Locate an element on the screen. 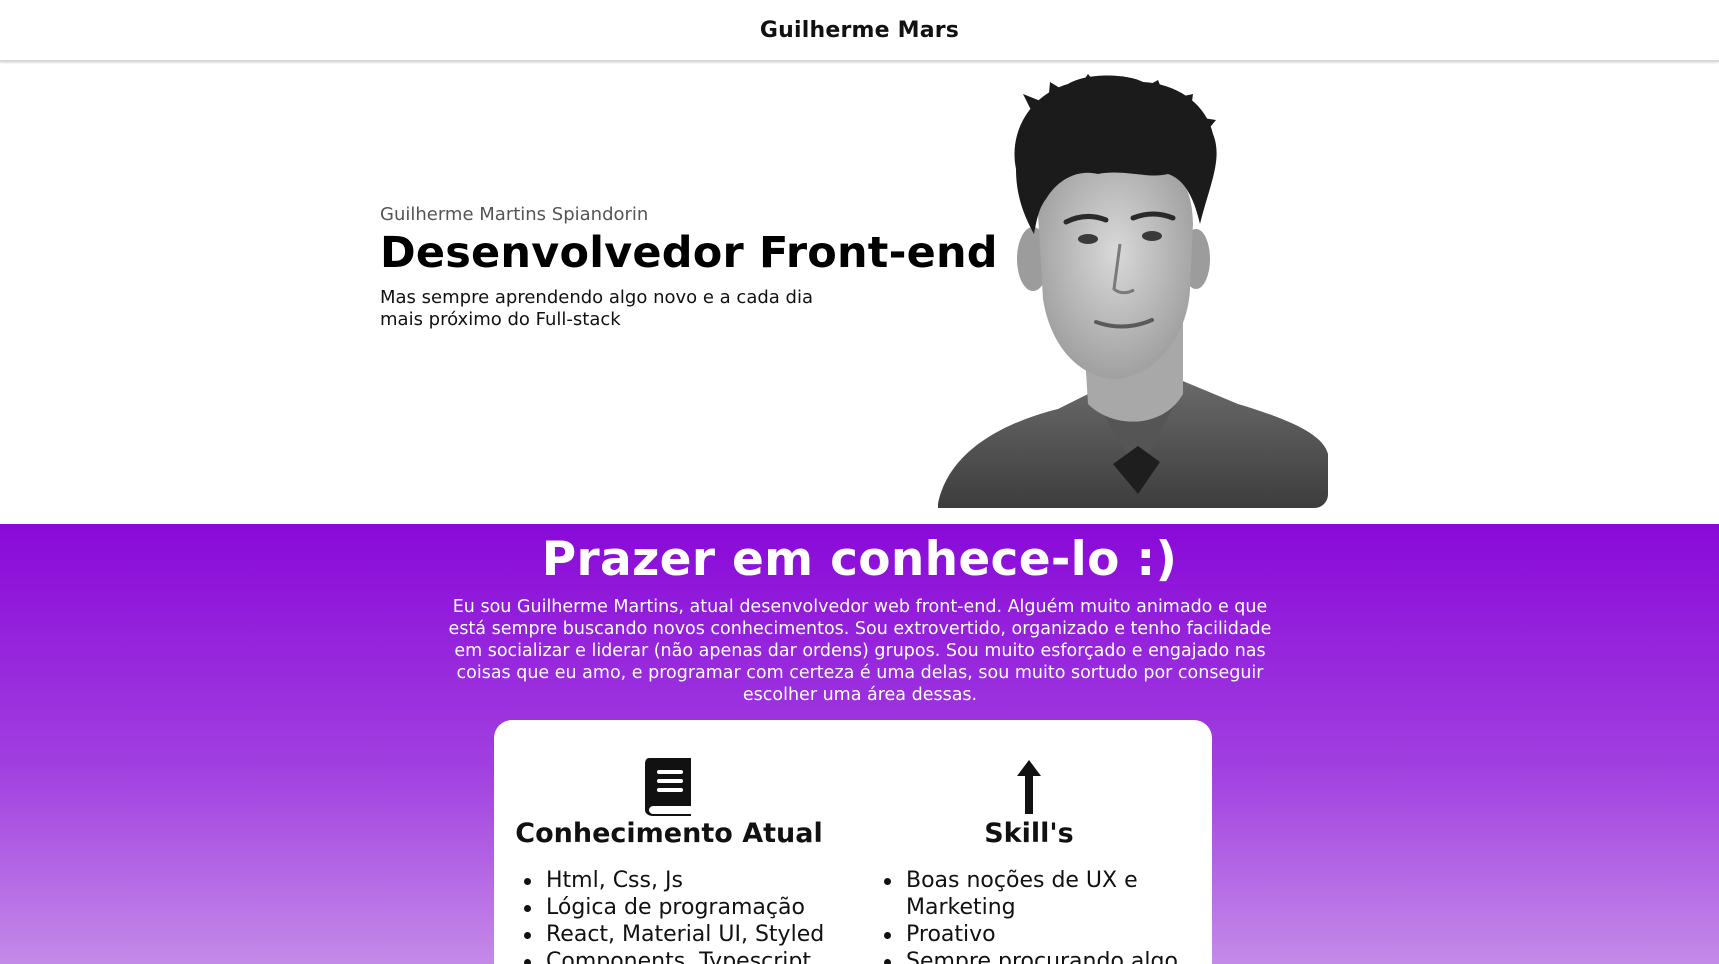  about-title: Prazer em conhece-lo :) is located at coordinates (859, 559).